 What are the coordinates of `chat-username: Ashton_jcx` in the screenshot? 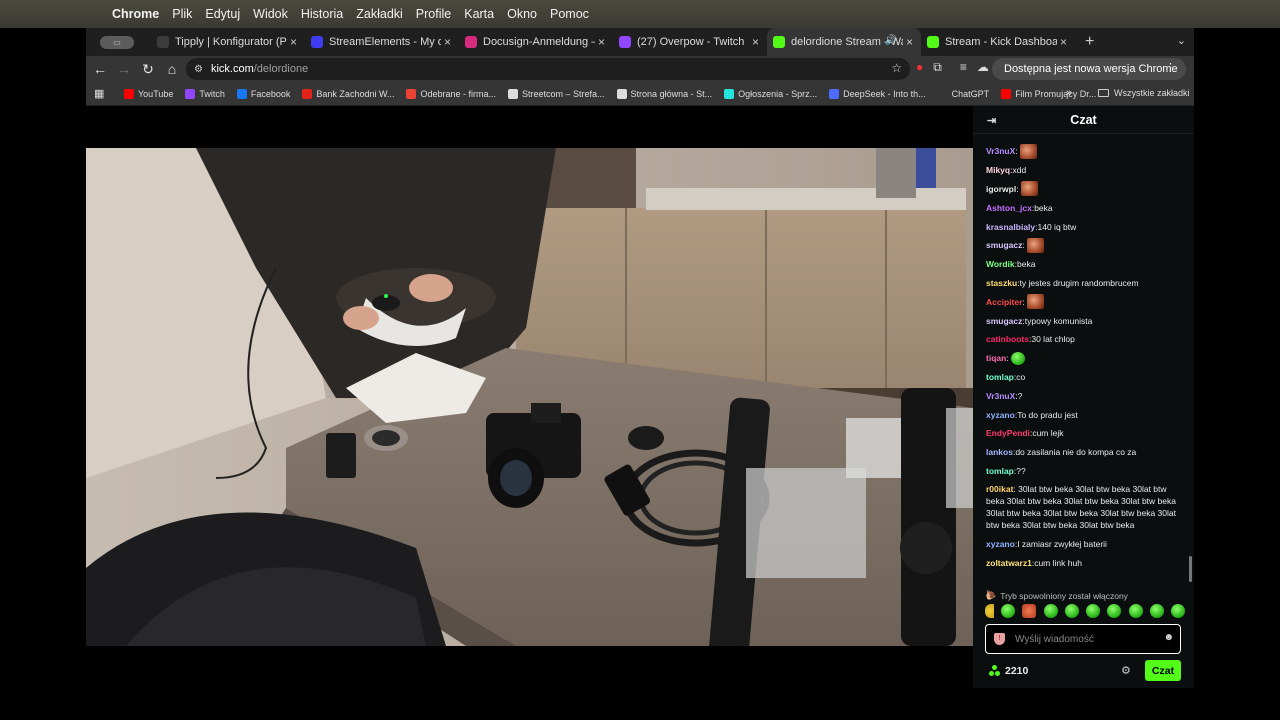 It's located at (1009, 208).